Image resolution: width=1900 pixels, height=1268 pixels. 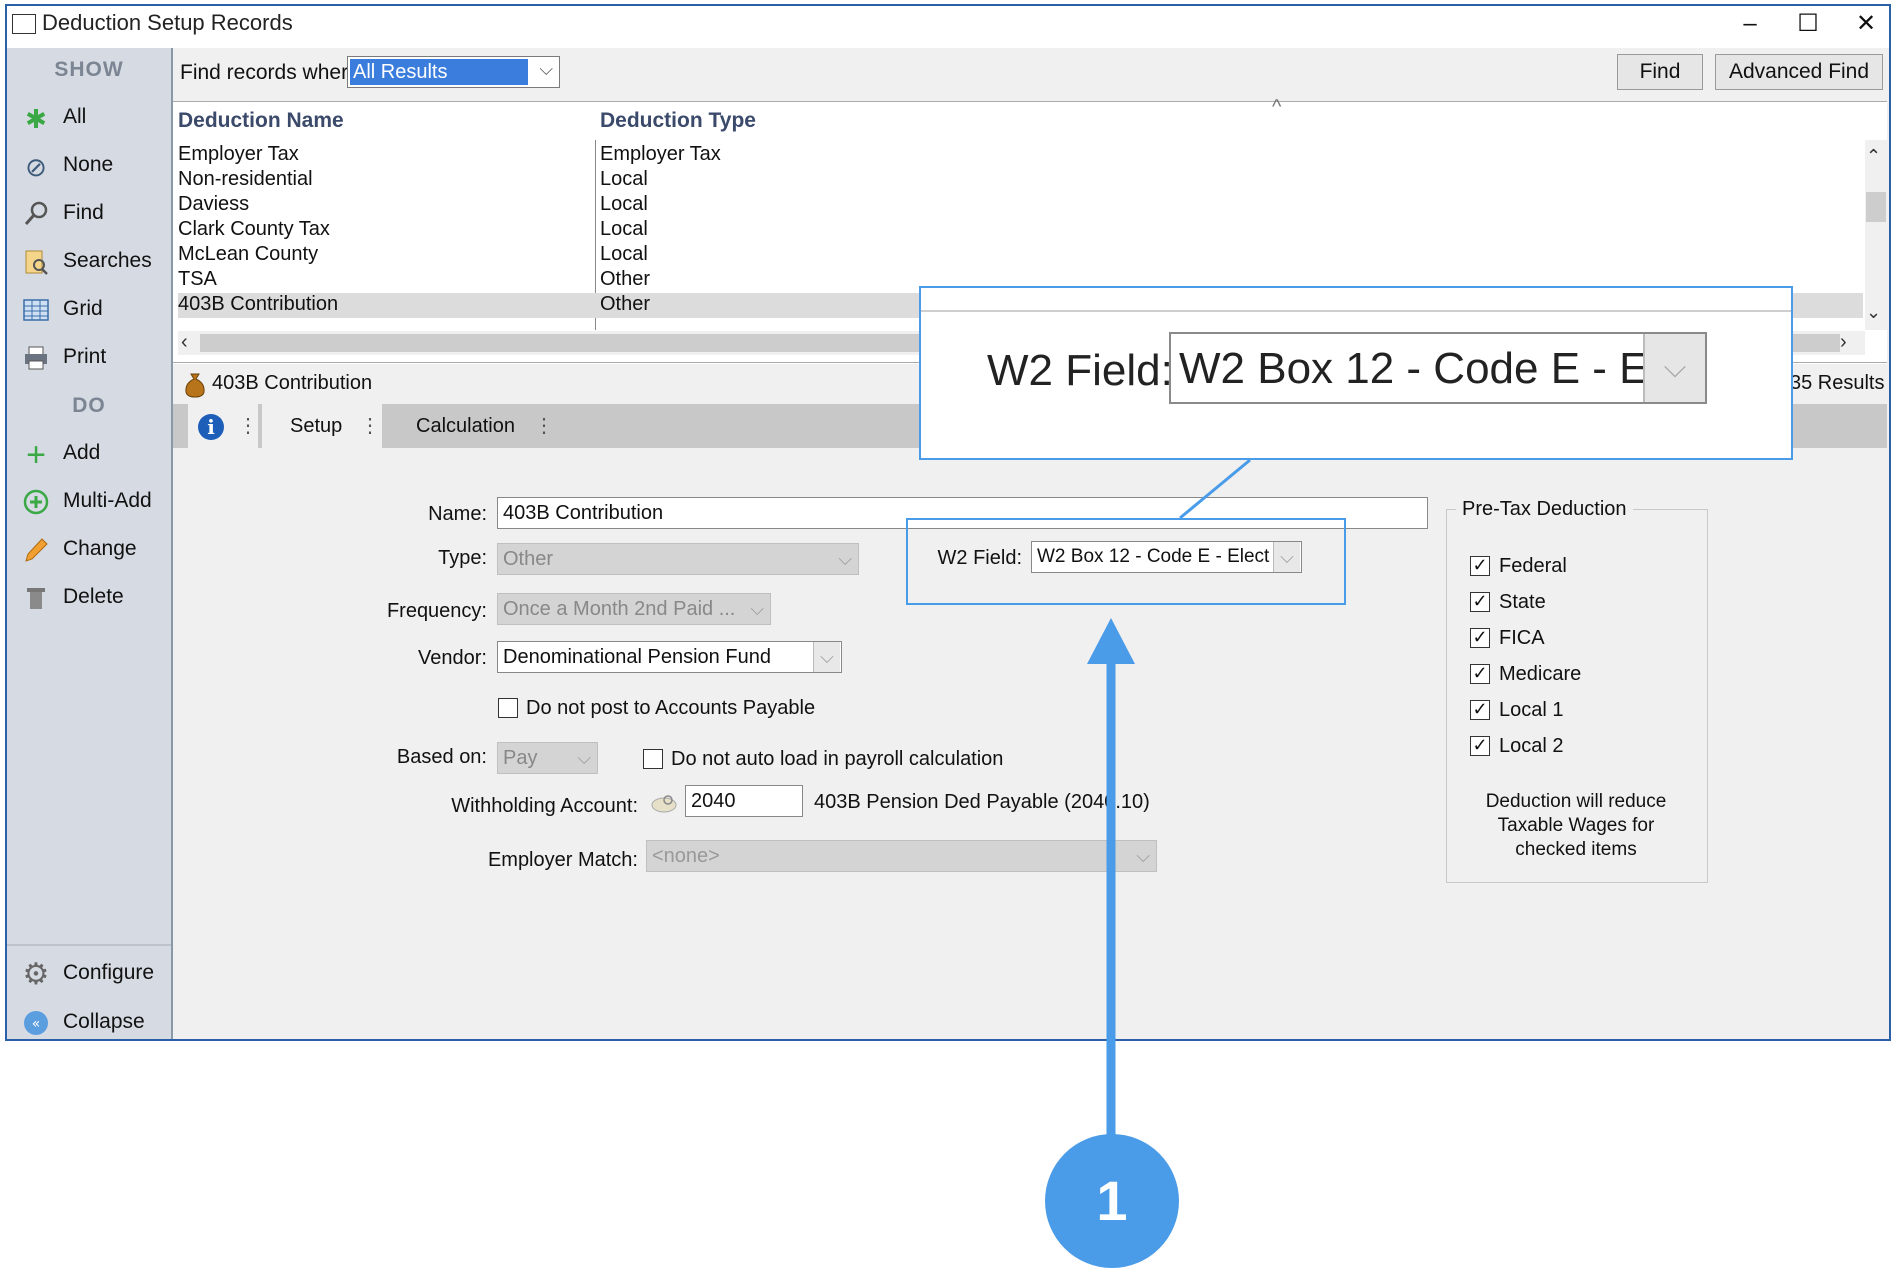 I want to click on zoom-chevron-down-icon: ⌵, so click(x=1674, y=368).